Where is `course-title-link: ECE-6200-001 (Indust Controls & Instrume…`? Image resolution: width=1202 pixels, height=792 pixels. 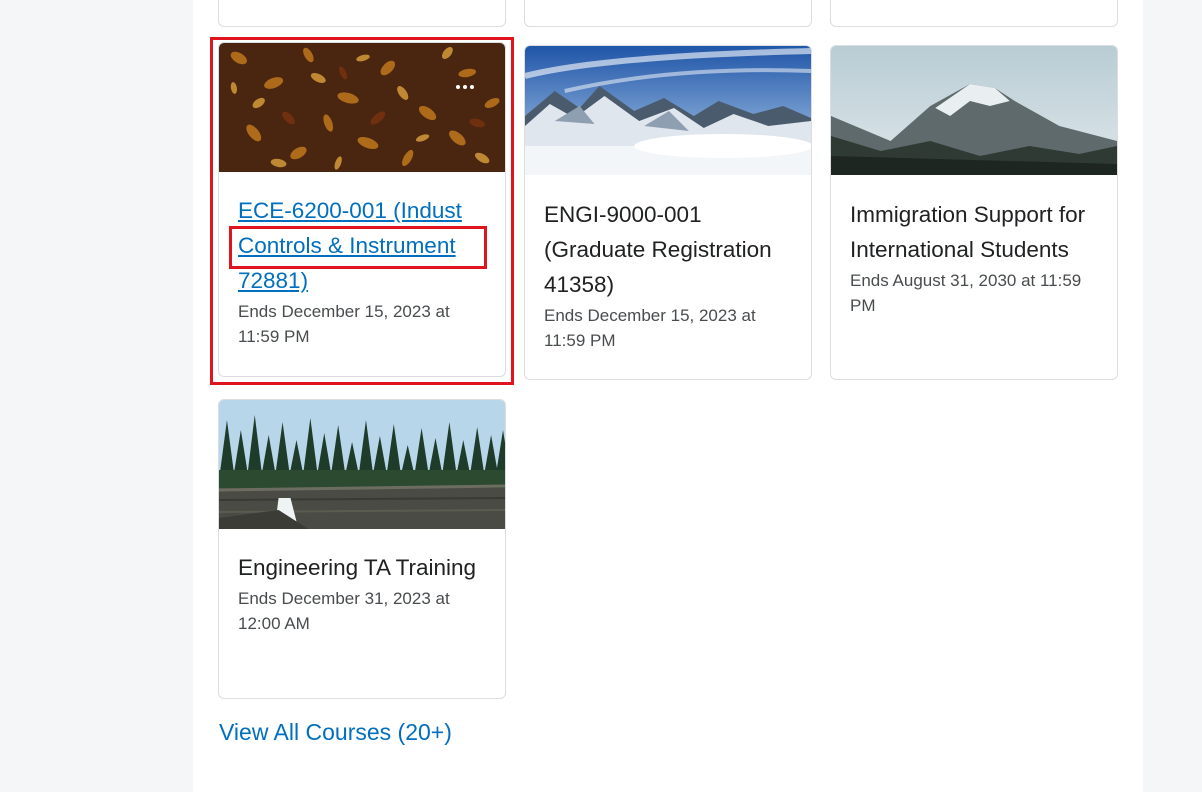 course-title-link: ECE-6200-001 (Indust Controls & Instrume… is located at coordinates (363, 245).